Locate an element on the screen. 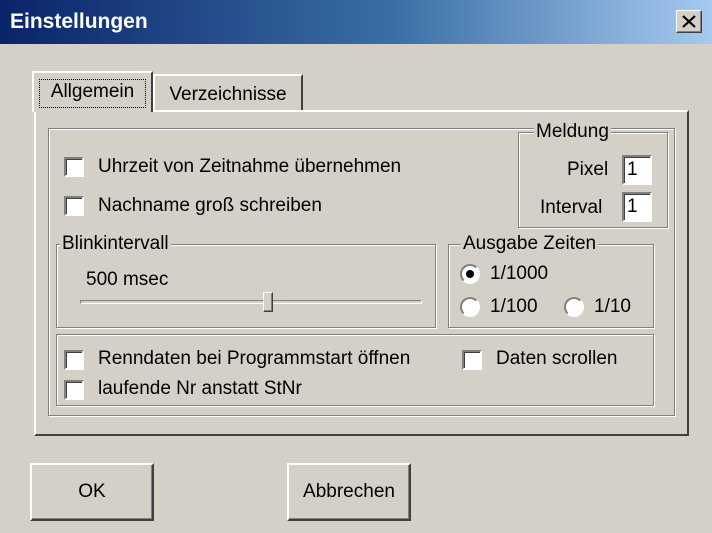  uhrzeit-label: Uhrzeit von Zeitnahme übernehmen is located at coordinates (250, 166).